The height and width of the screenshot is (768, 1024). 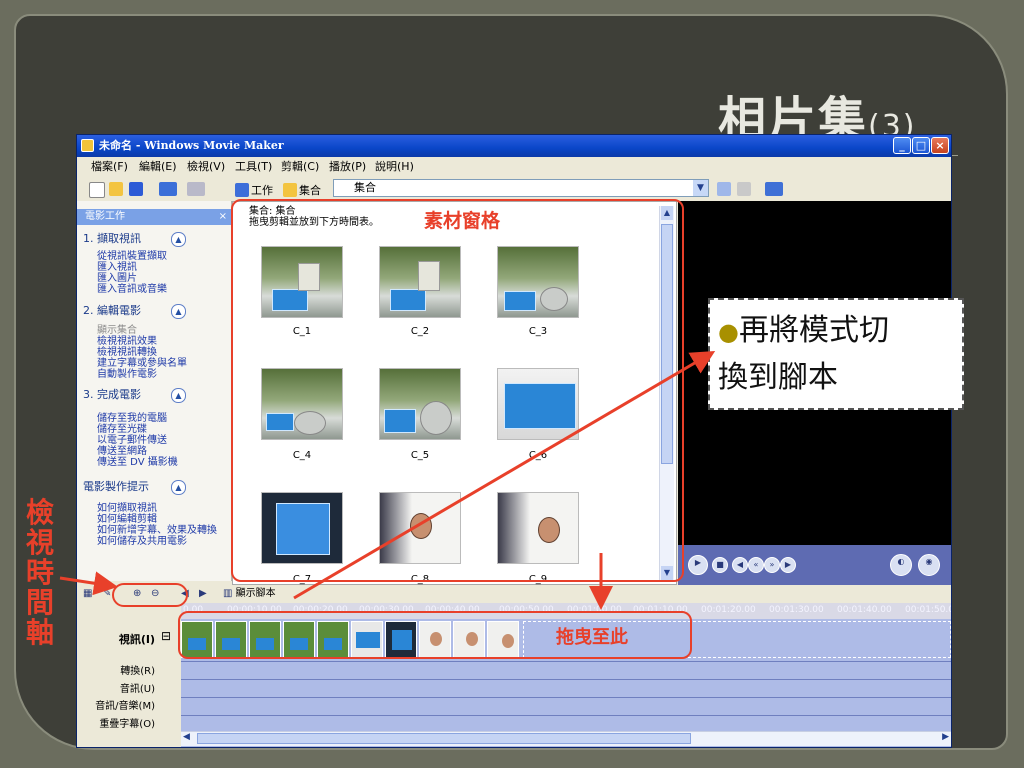 I want to click on split-clip-icon: ◐, so click(x=901, y=565).